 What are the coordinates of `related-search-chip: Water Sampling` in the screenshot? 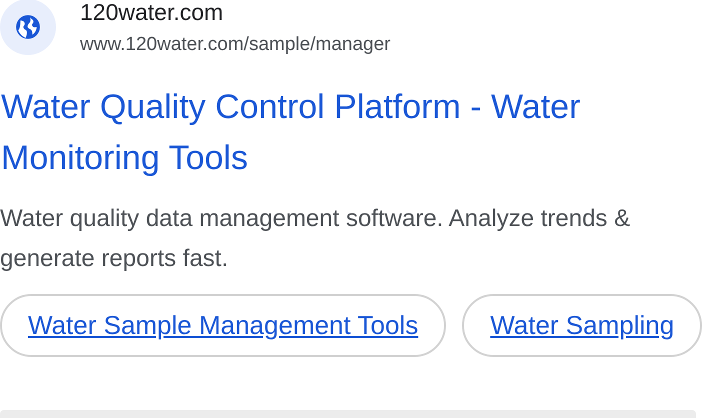 It's located at (582, 325).